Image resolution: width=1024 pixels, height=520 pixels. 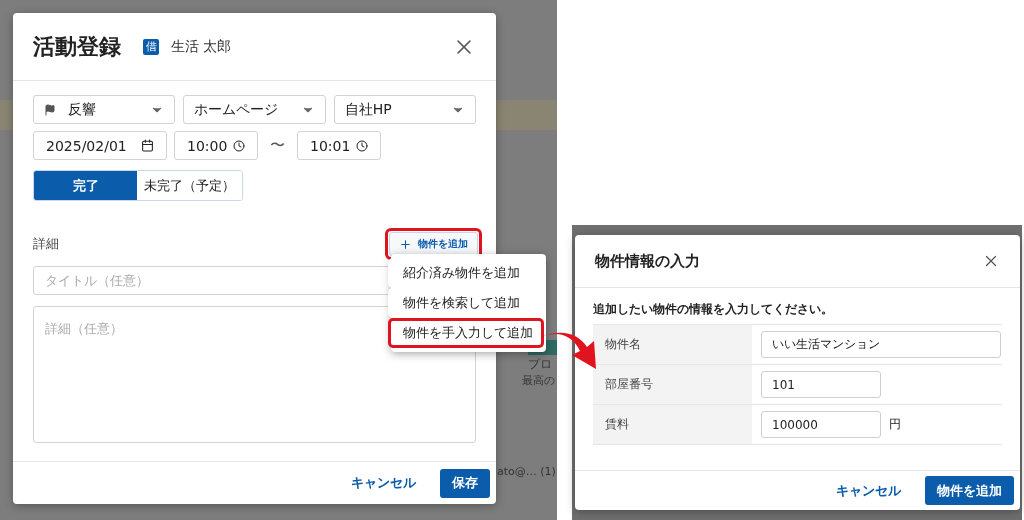 What do you see at coordinates (85, 185) in the screenshot?
I see `status-toggle: 完了` at bounding box center [85, 185].